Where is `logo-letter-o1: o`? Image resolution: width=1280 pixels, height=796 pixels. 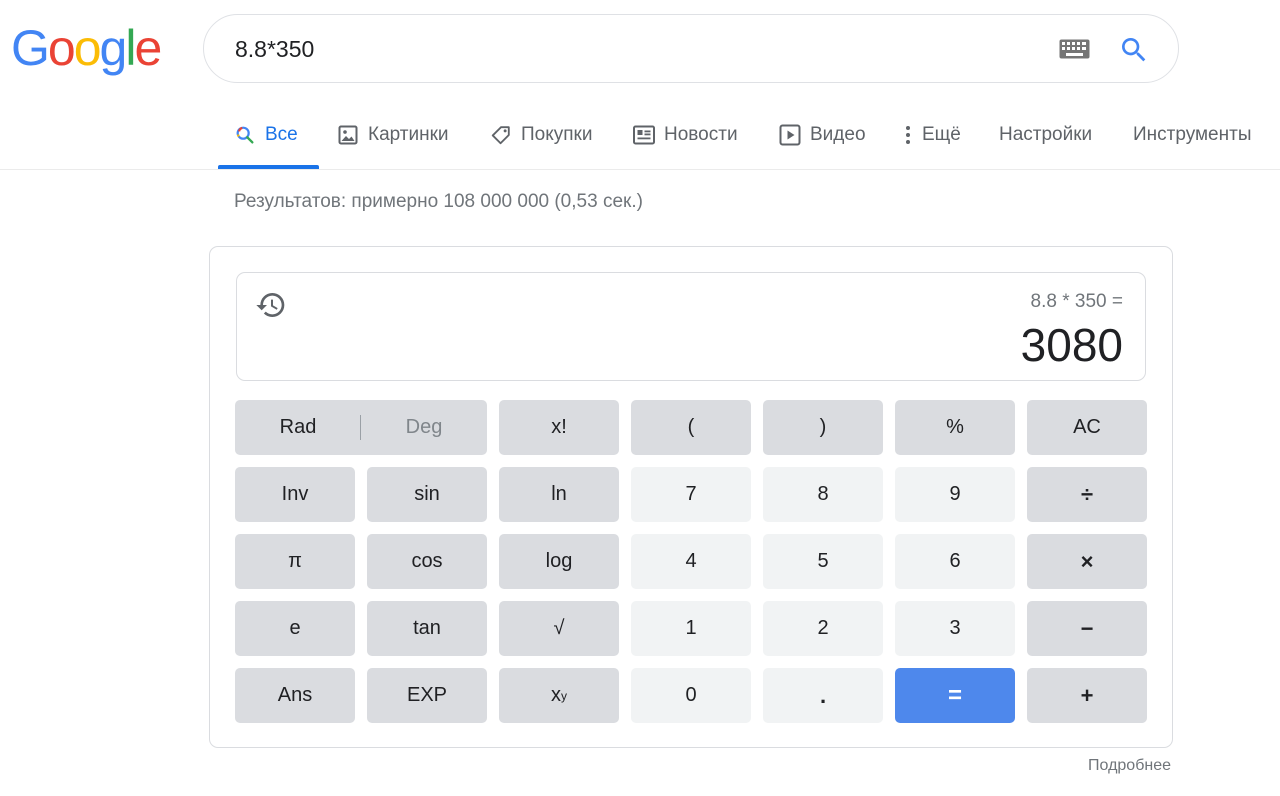
logo-letter-o1: o is located at coordinates (61, 48).